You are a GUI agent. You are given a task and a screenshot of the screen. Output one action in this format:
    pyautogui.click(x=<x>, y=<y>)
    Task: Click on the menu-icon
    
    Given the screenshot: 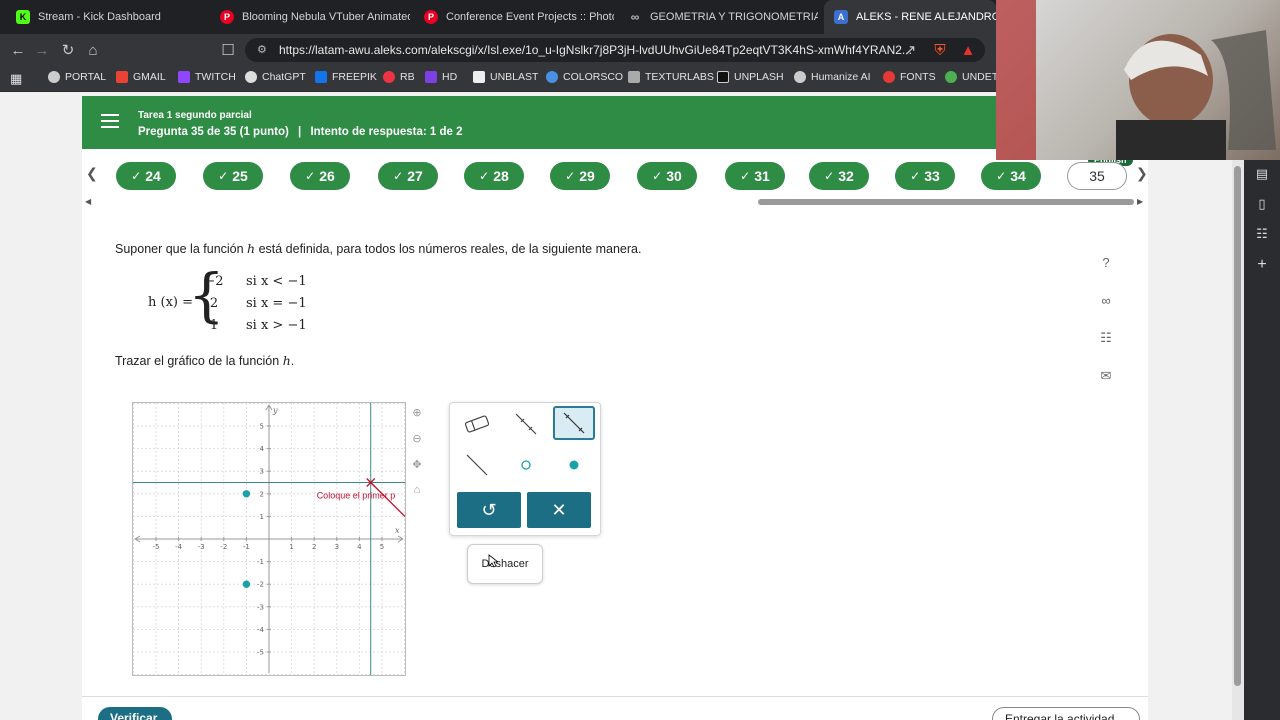 What is the action you would take?
    pyautogui.click(x=110, y=121)
    